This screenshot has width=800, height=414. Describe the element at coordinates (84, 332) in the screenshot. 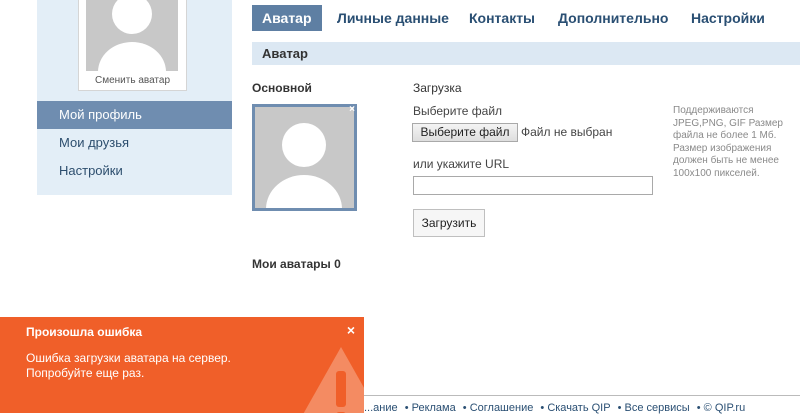

I see `error-title: Произошла ошибка` at that location.